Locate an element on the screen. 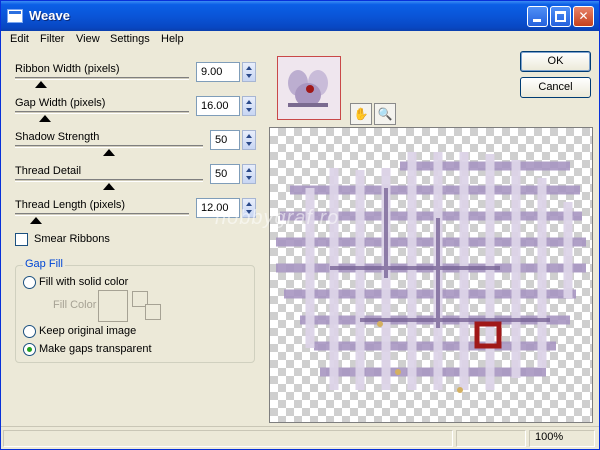 This screenshot has width=600, height=450. shadow-strength-thumb is located at coordinates (109, 152).